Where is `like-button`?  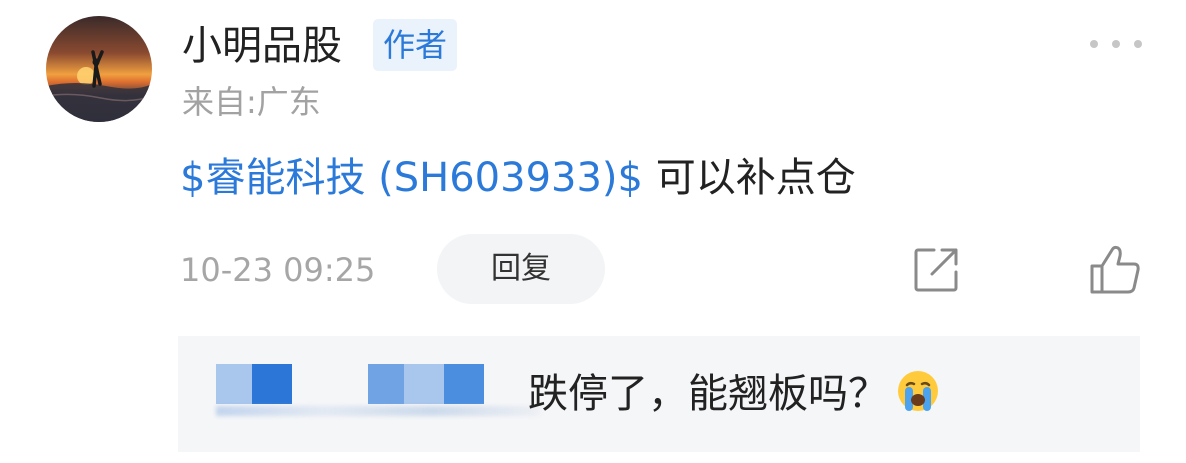
like-button is located at coordinates (1115, 270).